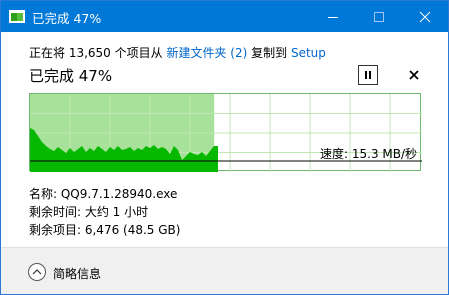  Describe the element at coordinates (103, 194) in the screenshot. I see `file-name-row: 名称: QQ9.7.1.28940.exe` at that location.